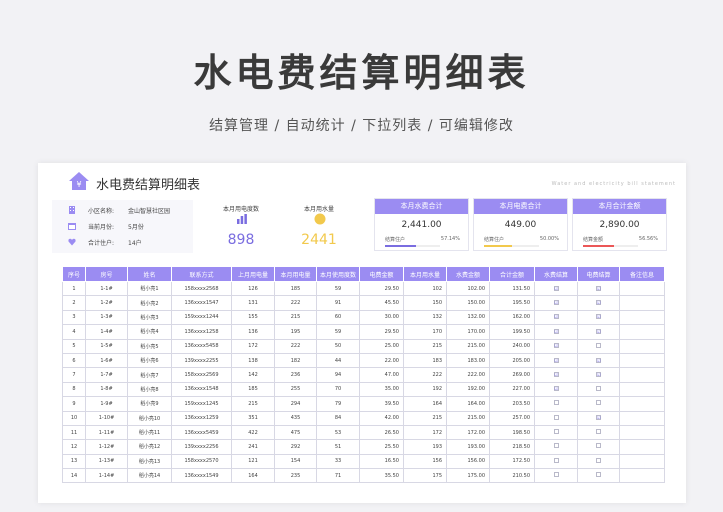 Image resolution: width=723 pixels, height=512 pixels. What do you see at coordinates (468, 447) in the screenshot?
I see `table-cell: 193.00` at bounding box center [468, 447].